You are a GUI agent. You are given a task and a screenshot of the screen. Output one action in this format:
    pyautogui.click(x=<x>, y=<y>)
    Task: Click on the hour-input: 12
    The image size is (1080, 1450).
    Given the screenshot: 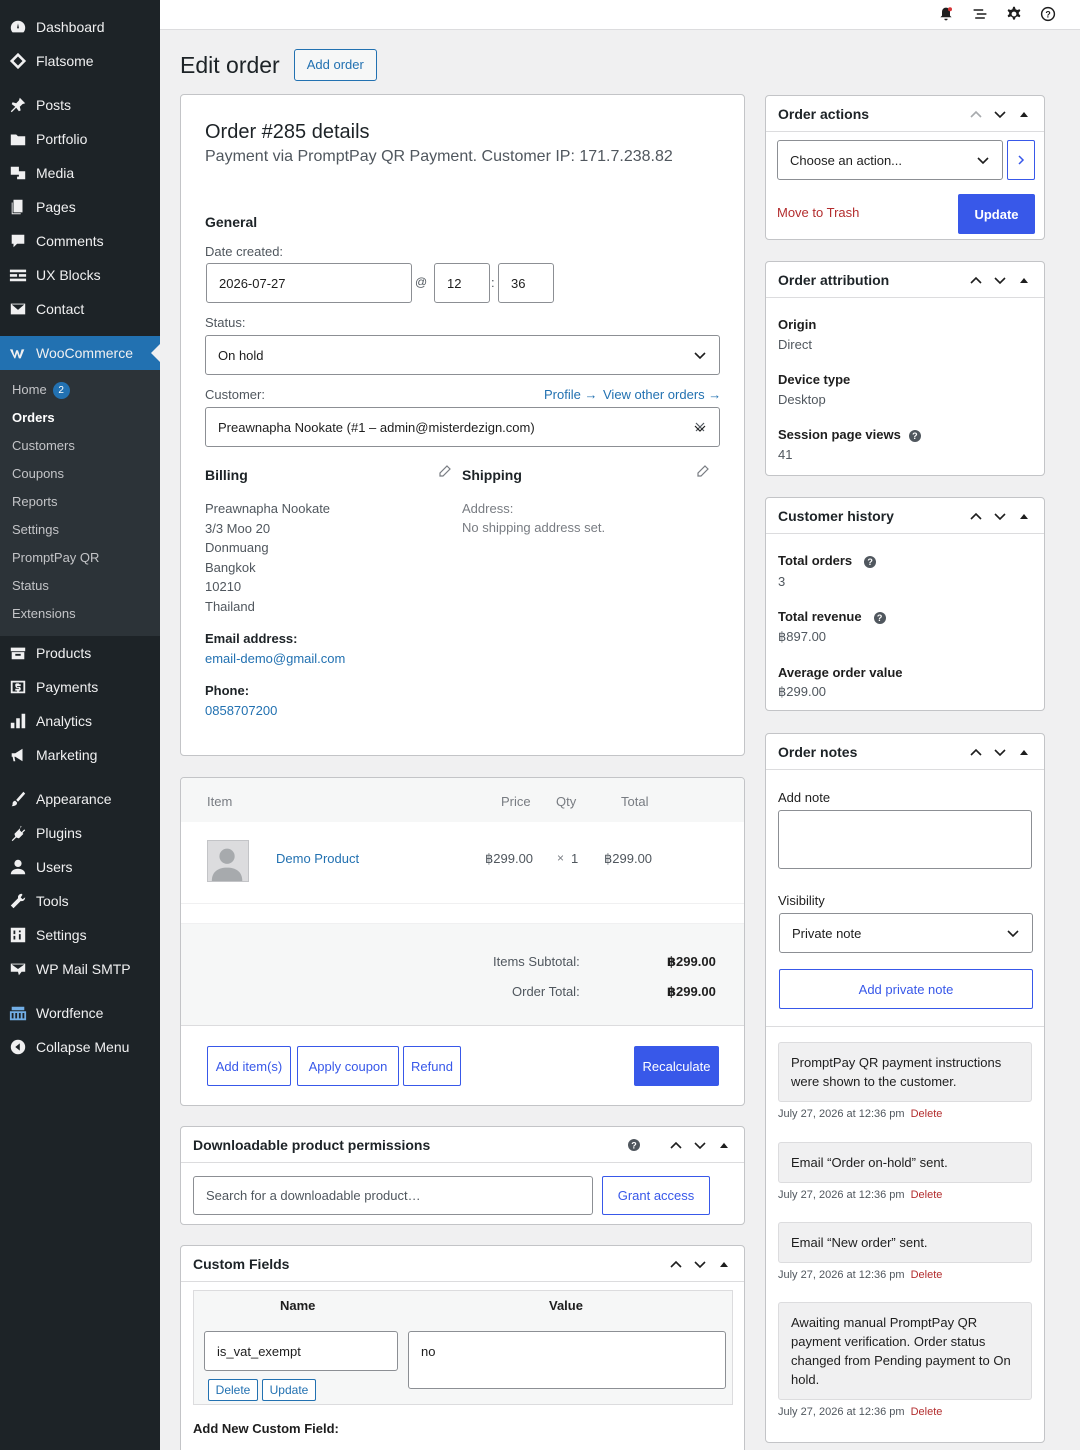 What is the action you would take?
    pyautogui.click(x=462, y=283)
    